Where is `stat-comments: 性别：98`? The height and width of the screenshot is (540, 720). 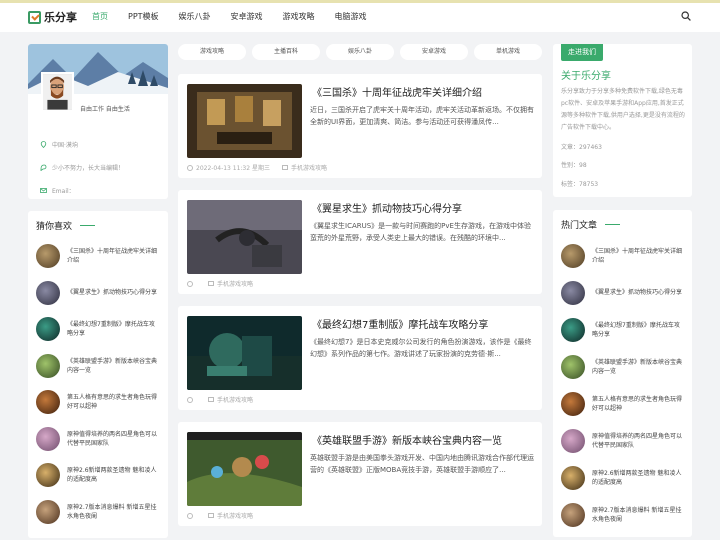
stat-comments: 性别：98 is located at coordinates (574, 165).